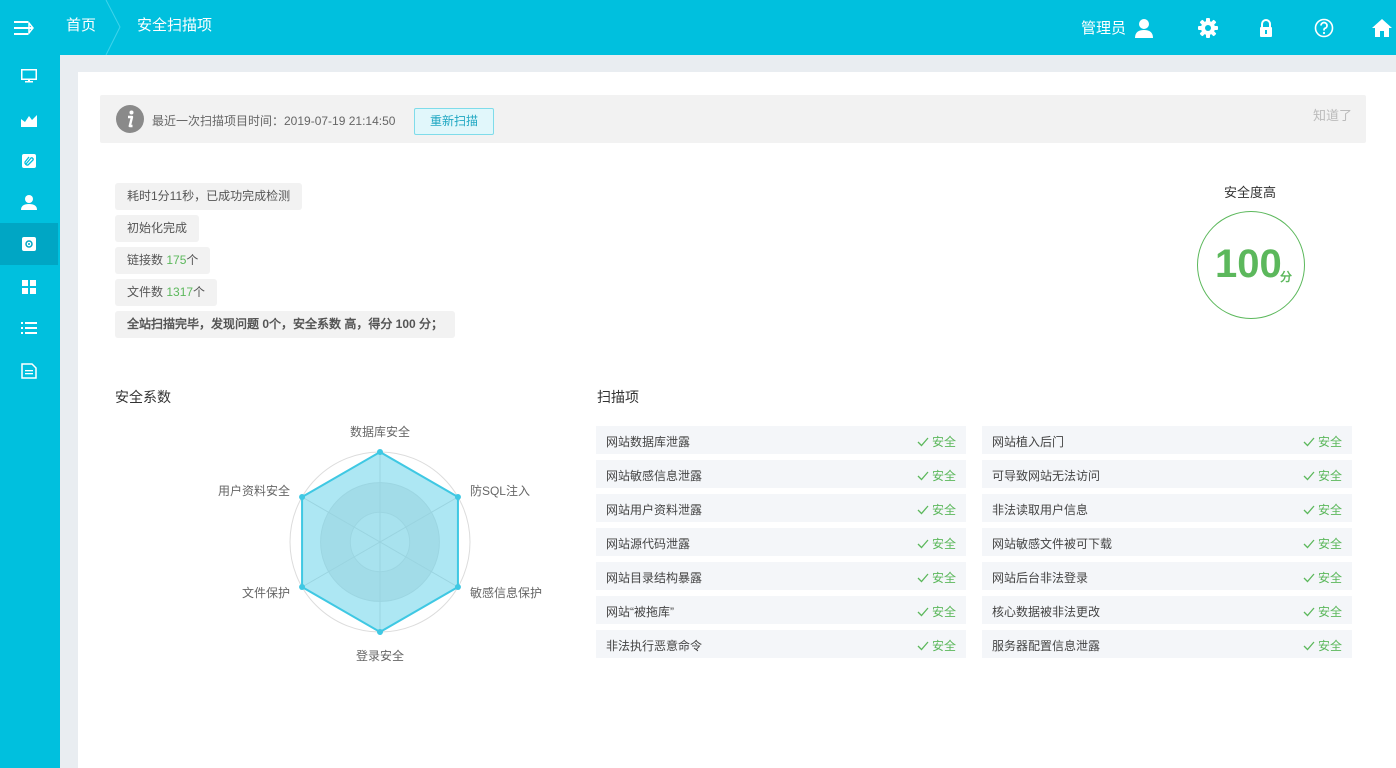  What do you see at coordinates (285, 324) in the screenshot?
I see `log-line-summary: 全站扫描完毕，发现问题 0个，安全系数 高，得分 100 分；` at bounding box center [285, 324].